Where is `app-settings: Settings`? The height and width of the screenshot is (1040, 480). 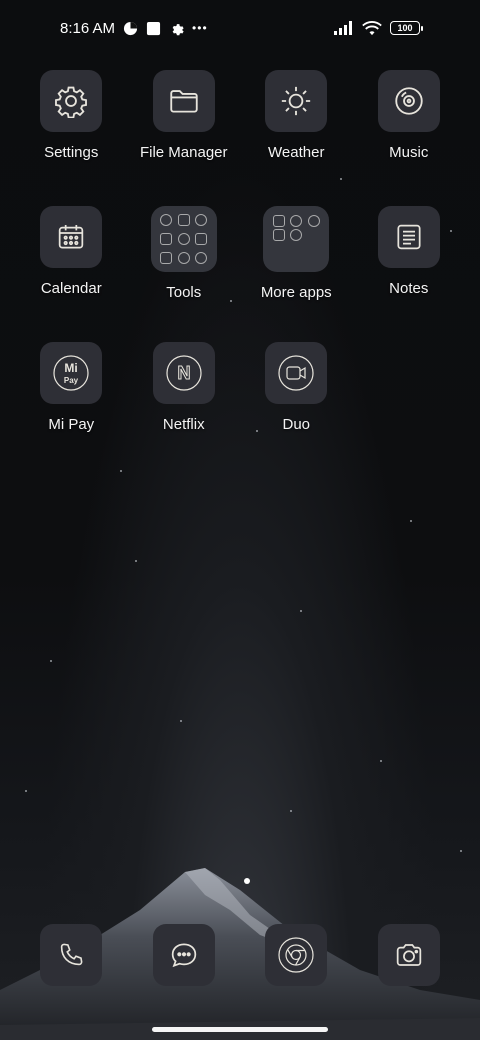 app-settings: Settings is located at coordinates (71, 138).